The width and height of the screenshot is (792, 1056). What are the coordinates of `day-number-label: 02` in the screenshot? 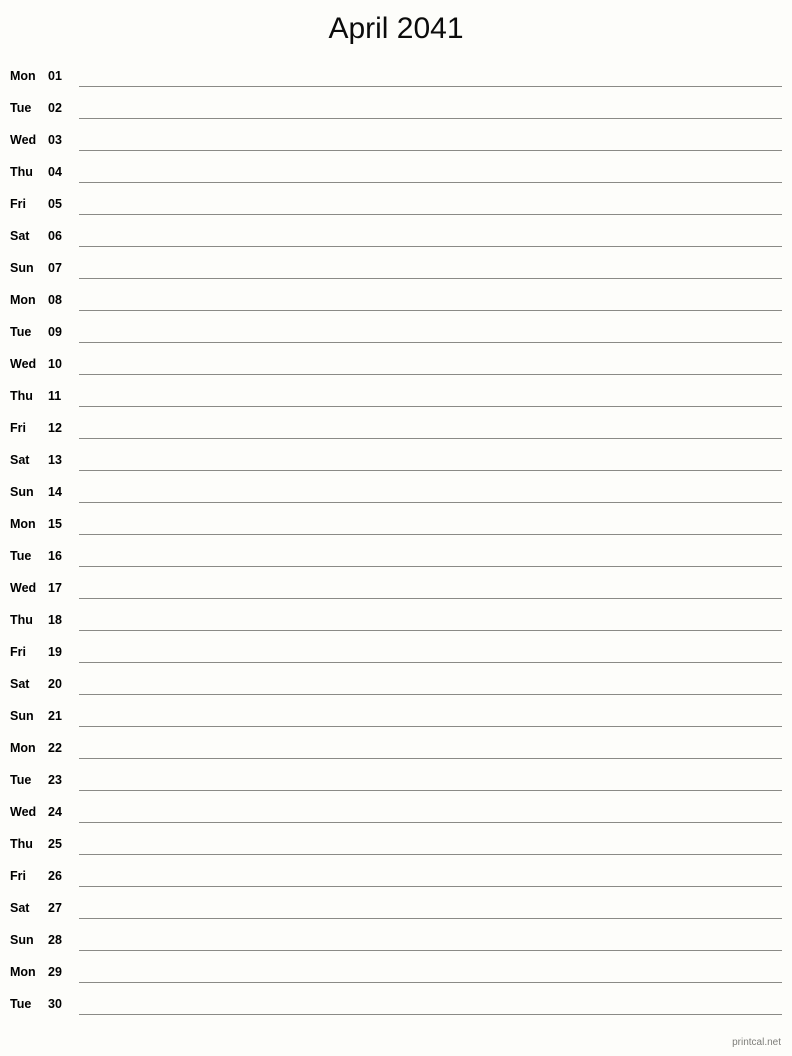 It's located at (55, 108).